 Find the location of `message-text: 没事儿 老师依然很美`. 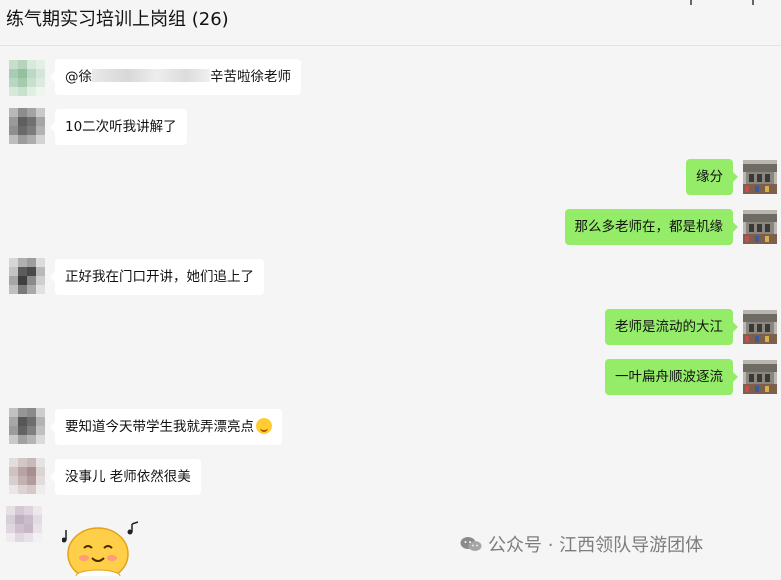

message-text: 没事儿 老师依然很美 is located at coordinates (128, 477).